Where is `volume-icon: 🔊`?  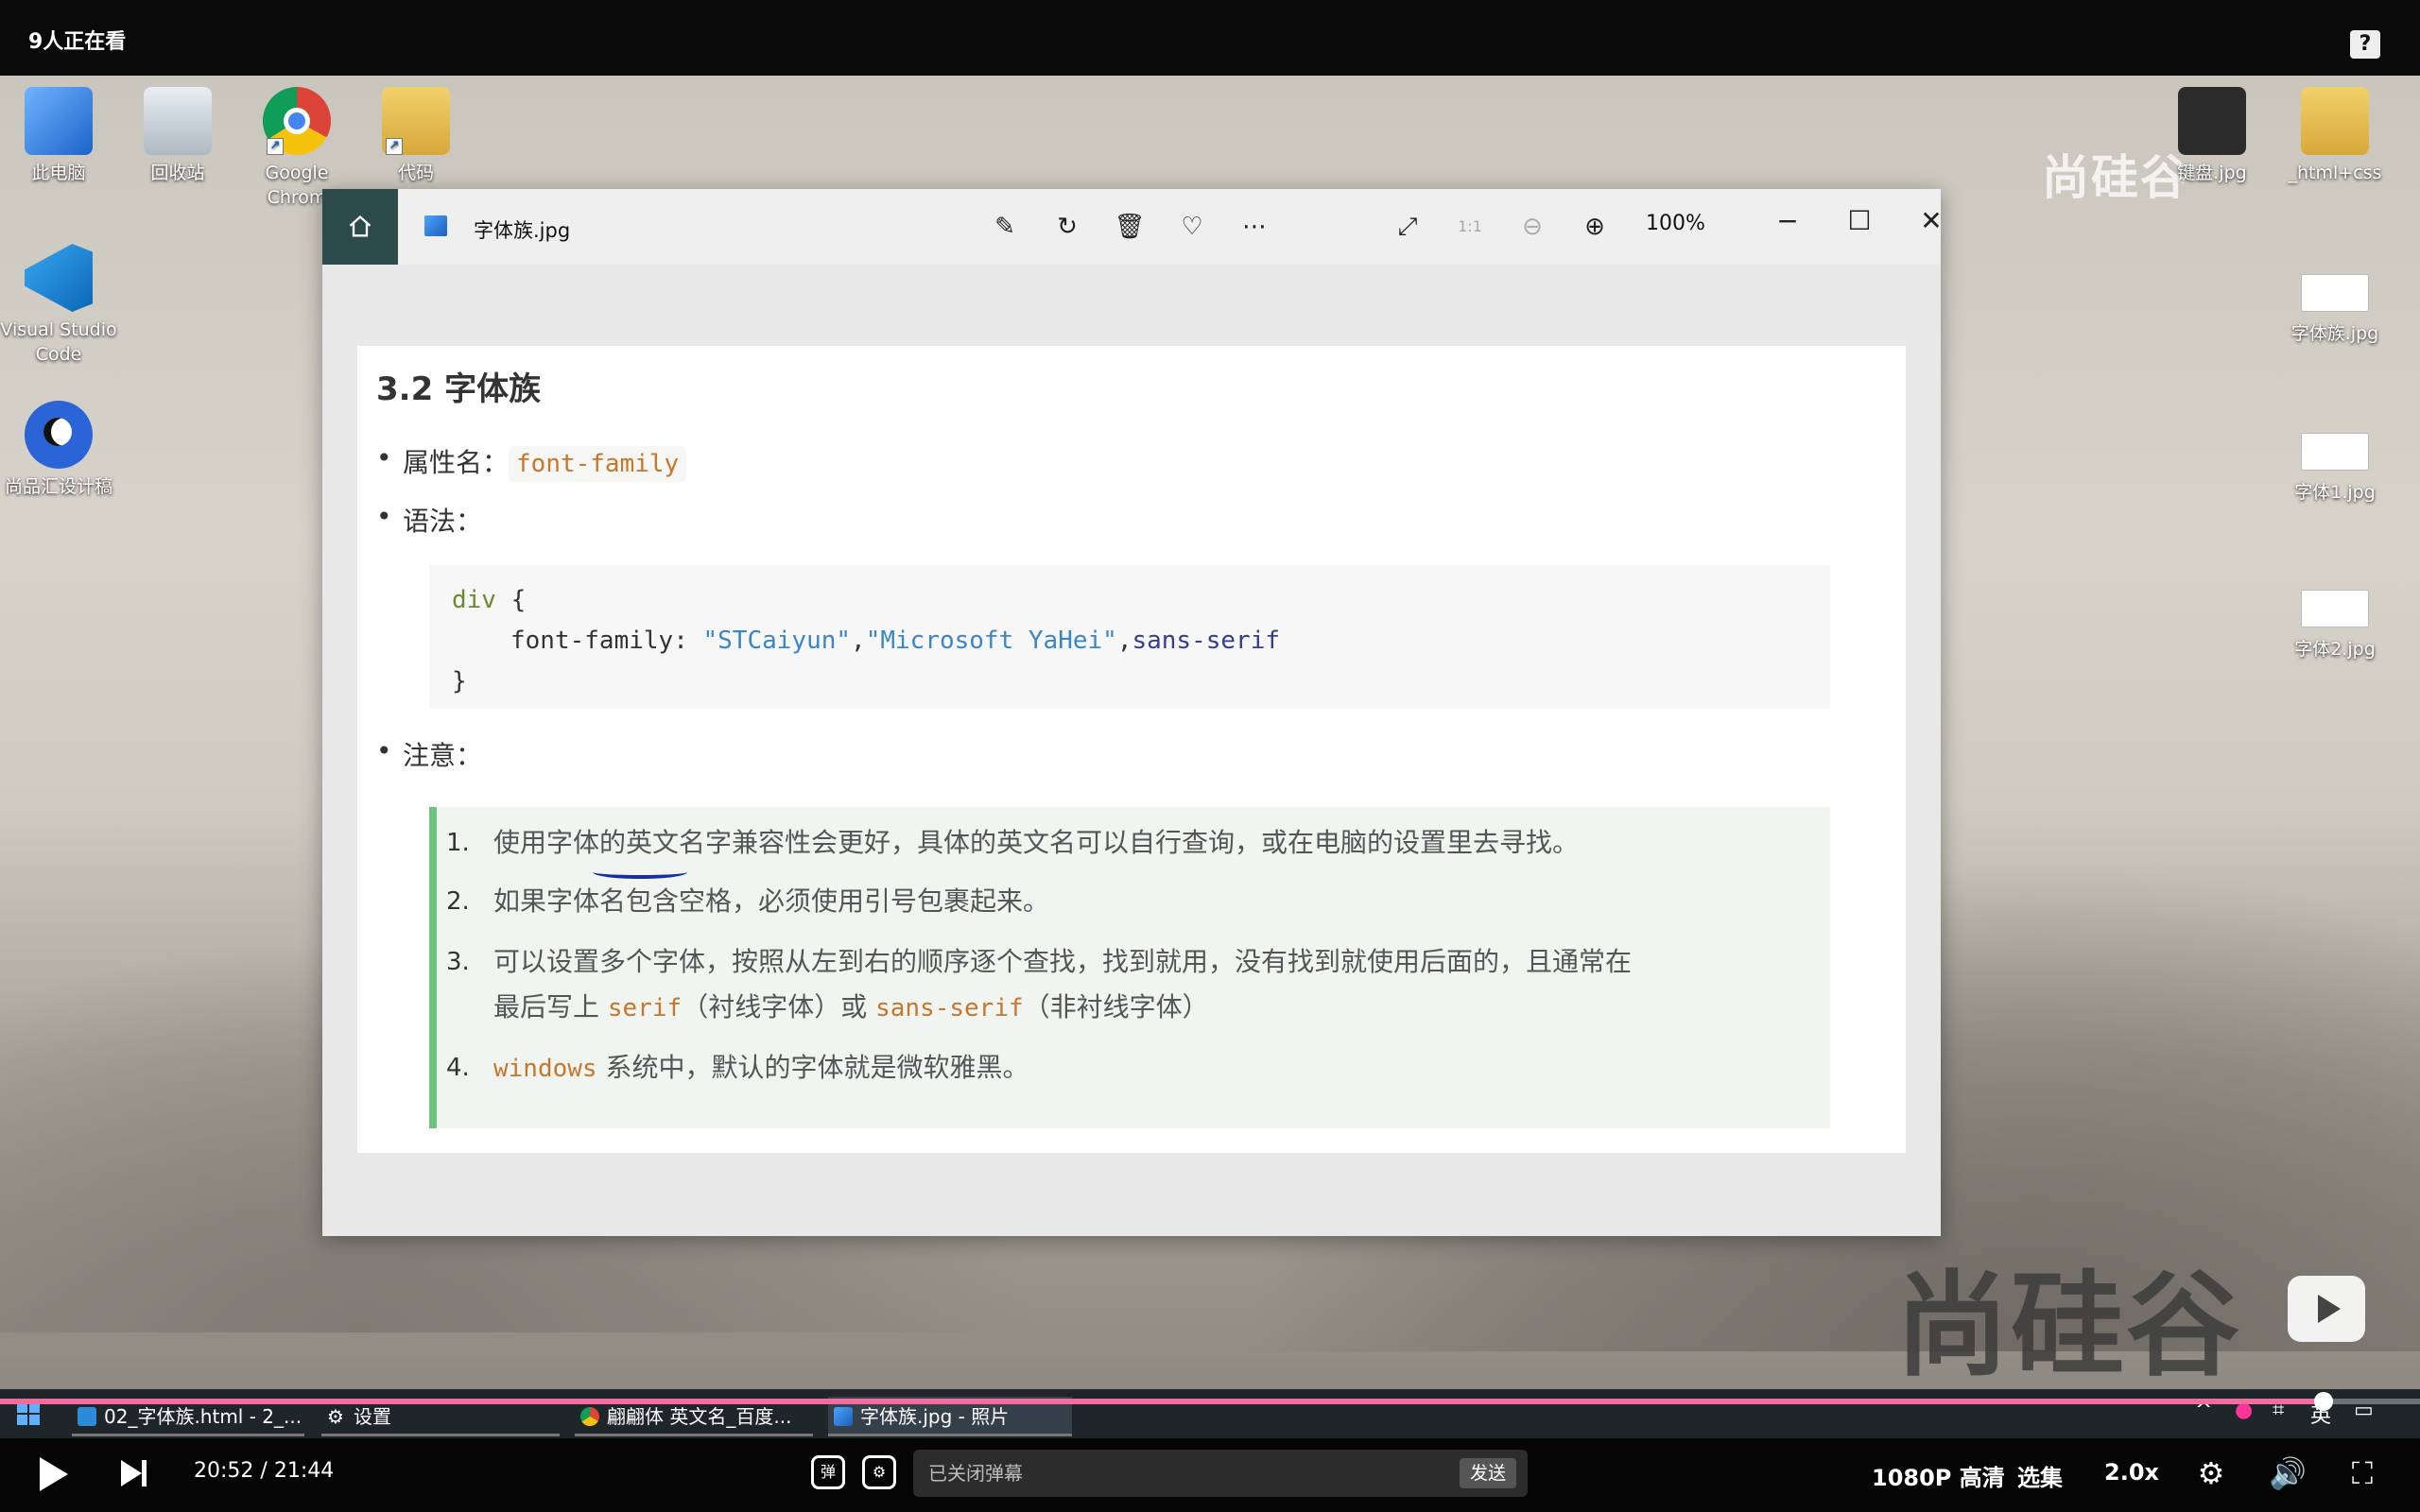
volume-icon: 🔊 is located at coordinates (2288, 1473).